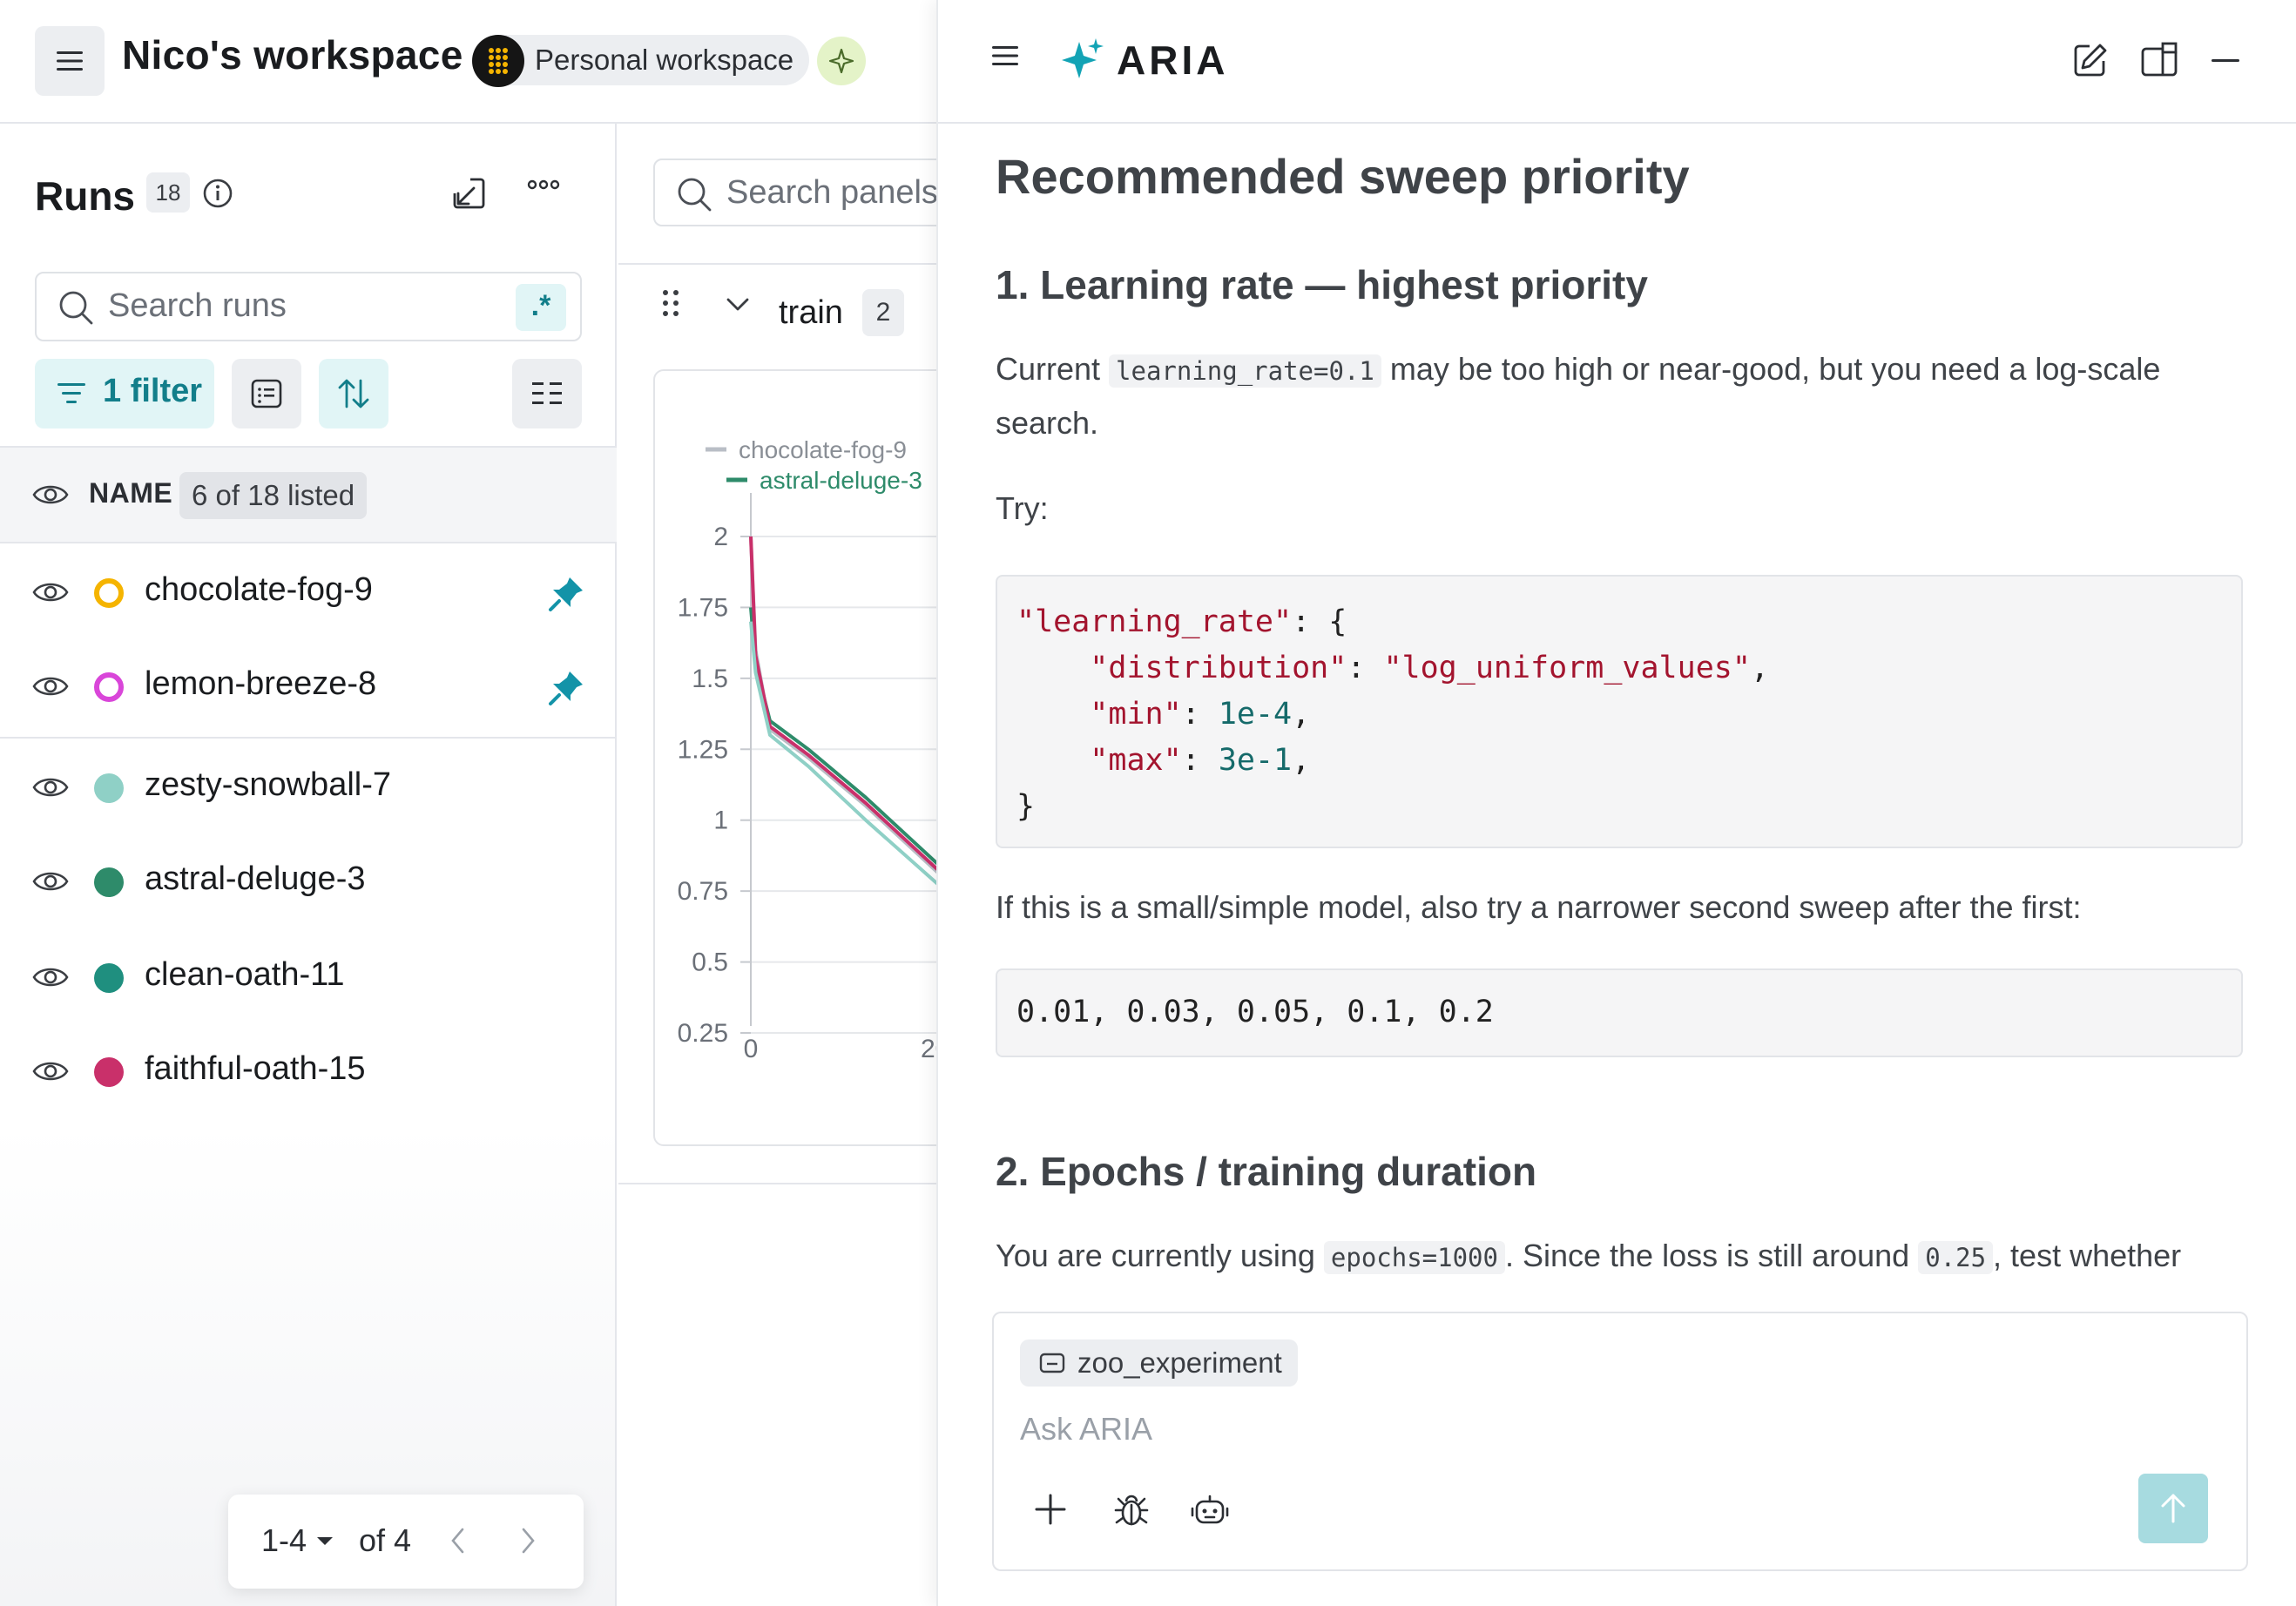 Image resolution: width=2296 pixels, height=1606 pixels. Describe the element at coordinates (703, 1033) in the screenshot. I see `y-tick-label: 0.25` at that location.